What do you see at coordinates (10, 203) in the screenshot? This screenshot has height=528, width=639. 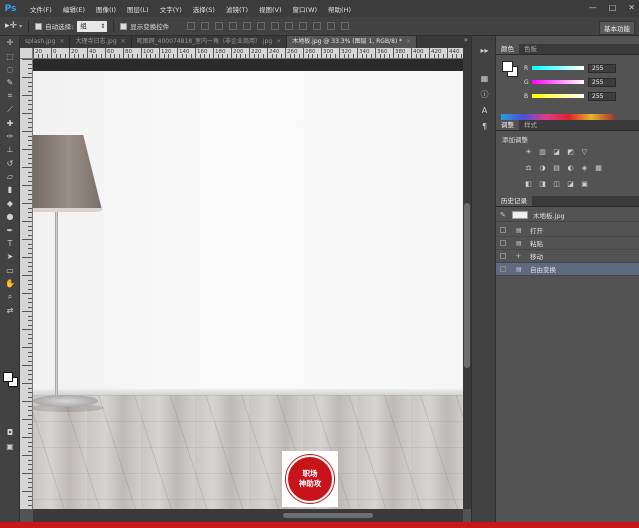 I see `blur-tool-icon: ◆` at bounding box center [10, 203].